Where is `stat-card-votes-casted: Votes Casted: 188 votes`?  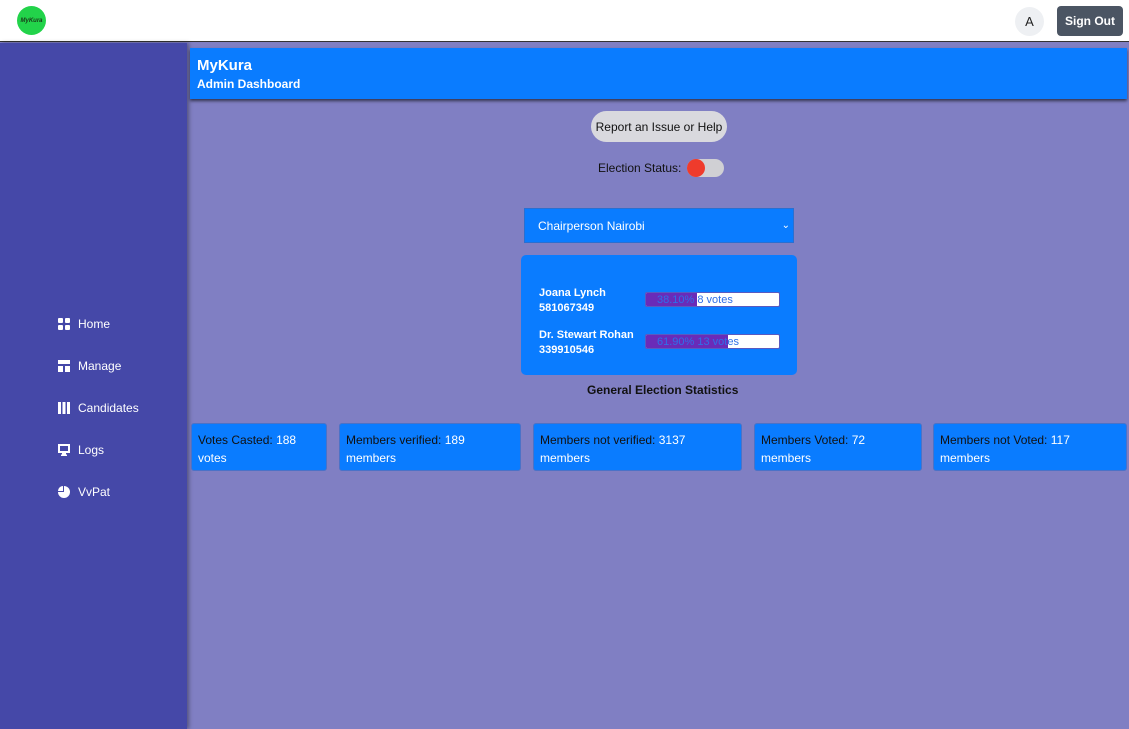 stat-card-votes-casted: Votes Casted: 188 votes is located at coordinates (259, 447).